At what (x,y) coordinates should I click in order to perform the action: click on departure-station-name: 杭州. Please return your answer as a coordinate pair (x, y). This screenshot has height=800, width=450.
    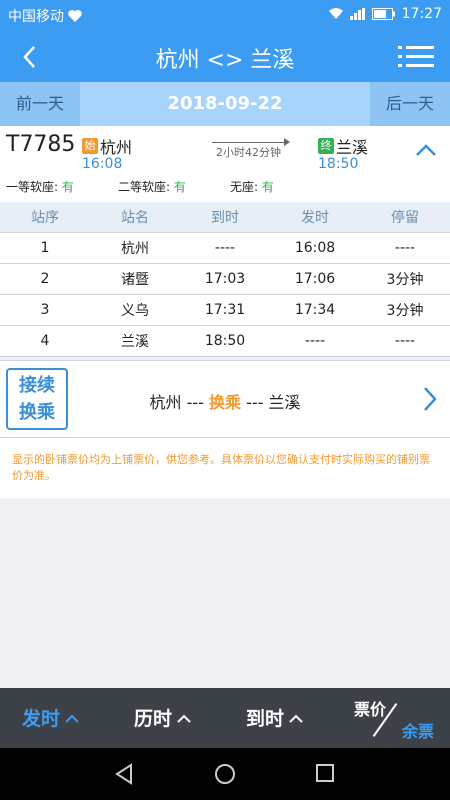
    Looking at the image, I should click on (116, 147).